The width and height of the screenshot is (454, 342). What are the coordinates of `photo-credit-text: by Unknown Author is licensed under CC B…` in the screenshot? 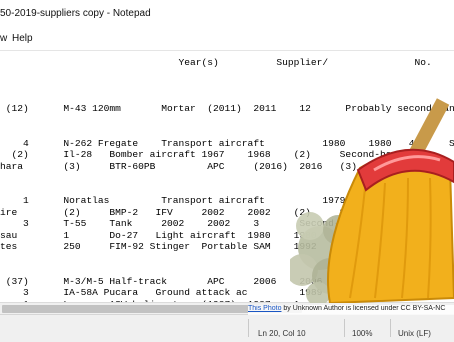 It's located at (363, 308).